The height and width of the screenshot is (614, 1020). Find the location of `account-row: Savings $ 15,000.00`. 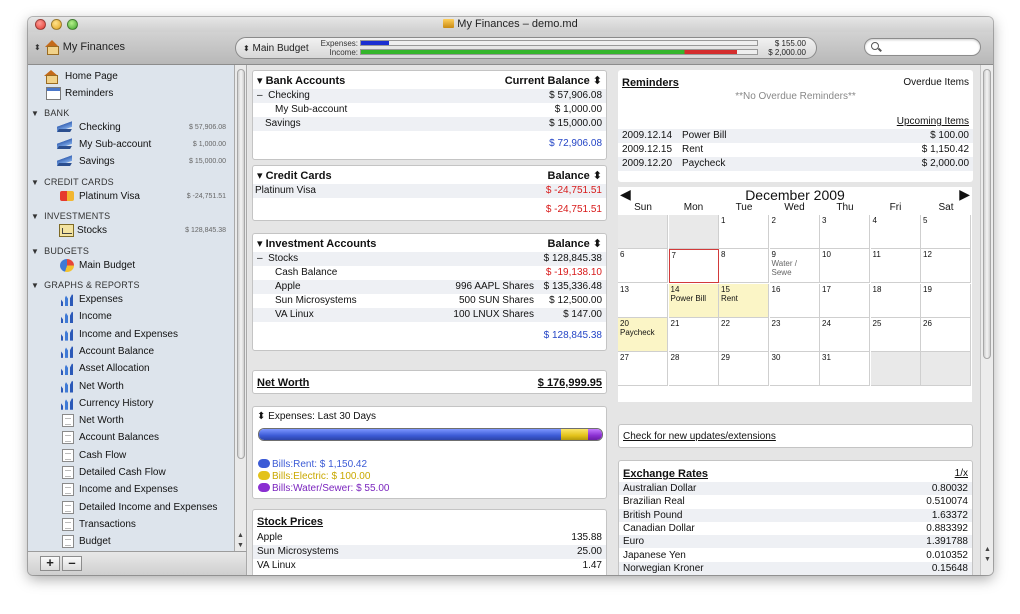

account-row: Savings $ 15,000.00 is located at coordinates (429, 124).